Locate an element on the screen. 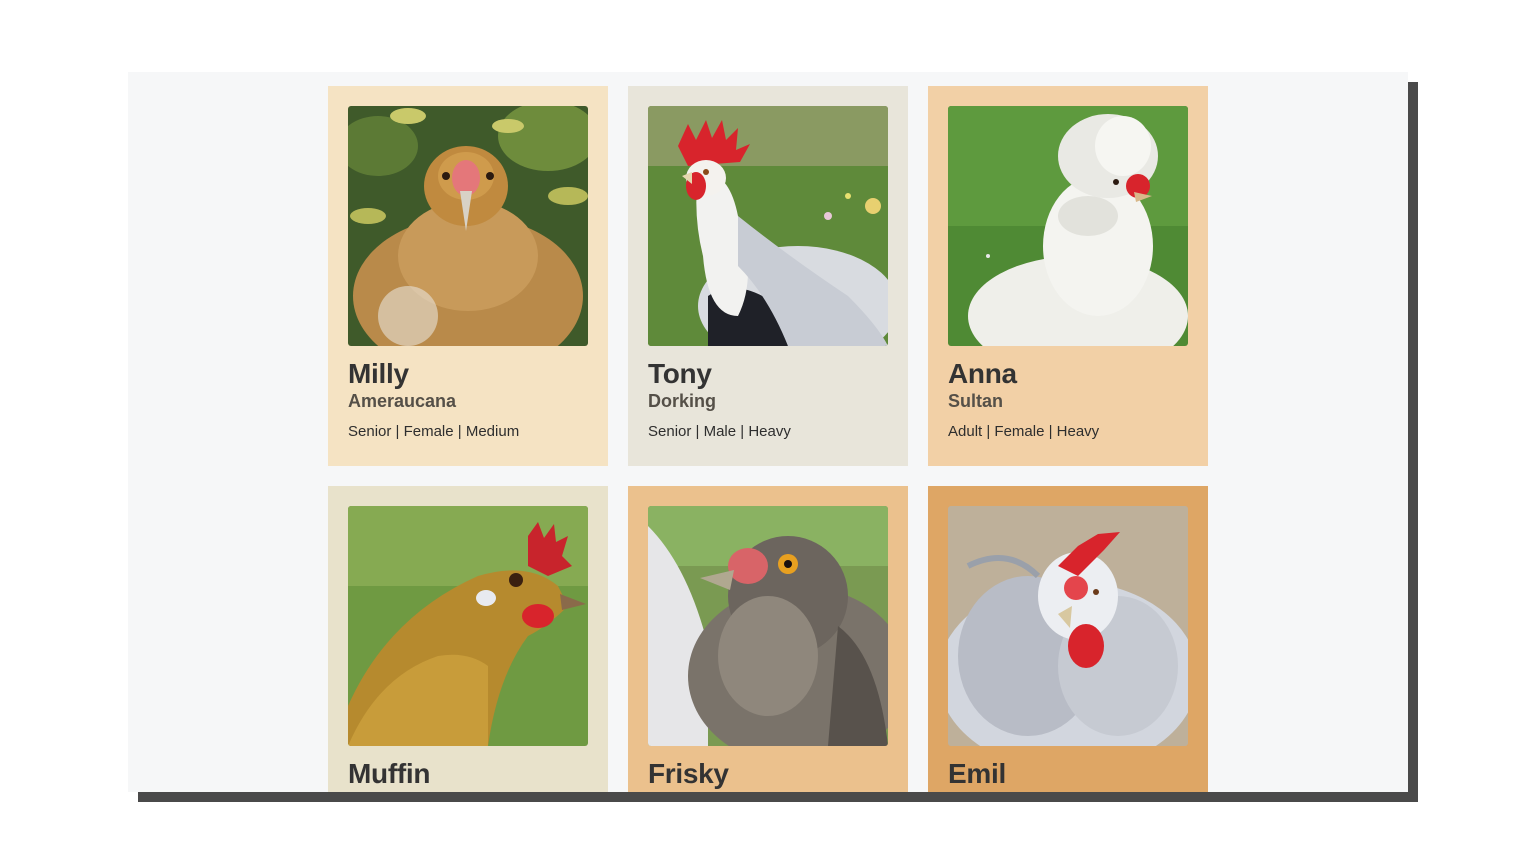 Image resolution: width=1536 pixels, height=864 pixels. chicken-name: Milly is located at coordinates (378, 373).